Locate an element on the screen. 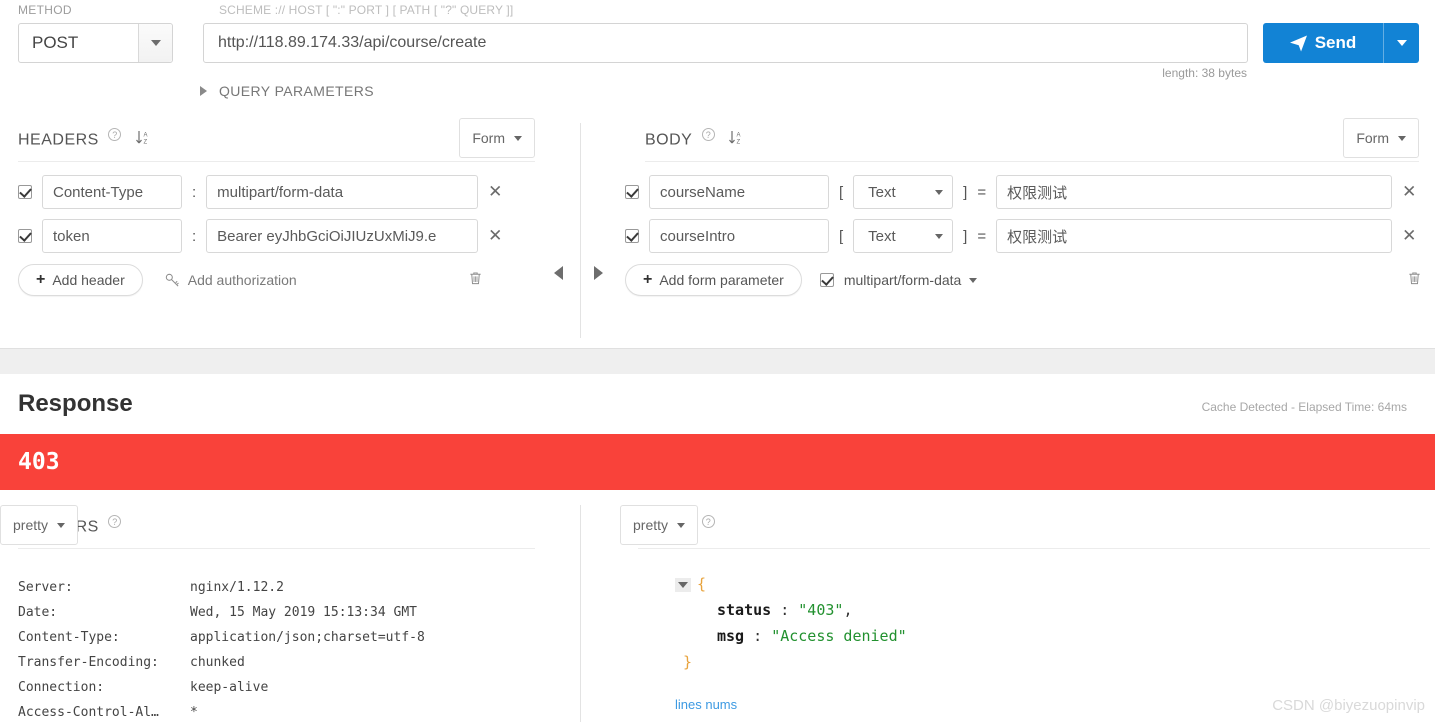 This screenshot has width=1435, height=722. send-button-label: Send is located at coordinates (1335, 42).